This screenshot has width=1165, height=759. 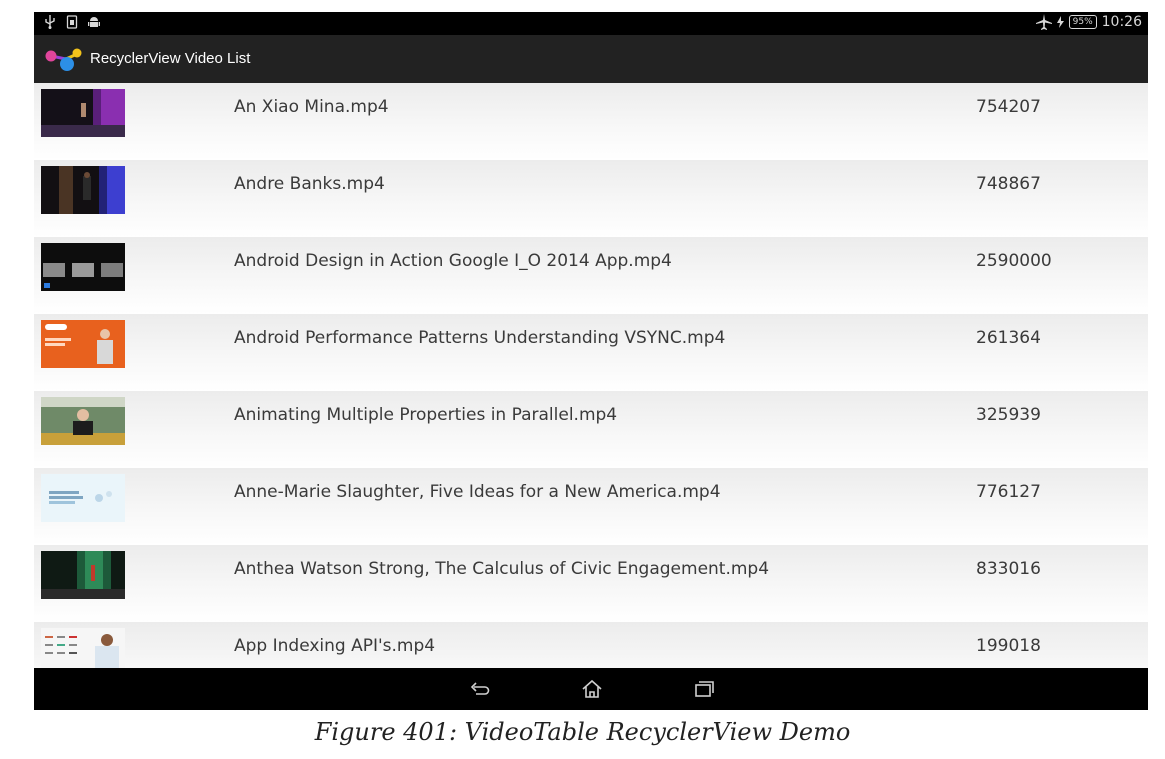 I want to click on list-item: Andre Banks.mp4 748867, so click(x=591, y=198).